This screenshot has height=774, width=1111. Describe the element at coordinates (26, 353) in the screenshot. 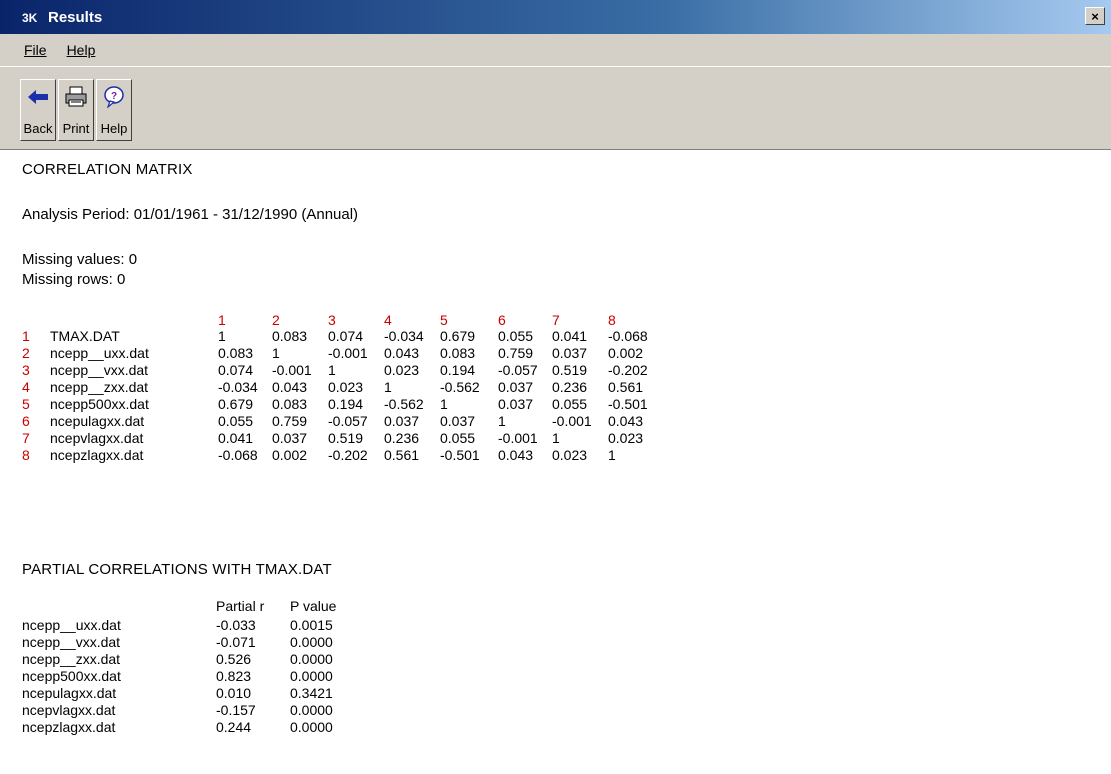

I see `matrix-row-number: 2` at that location.